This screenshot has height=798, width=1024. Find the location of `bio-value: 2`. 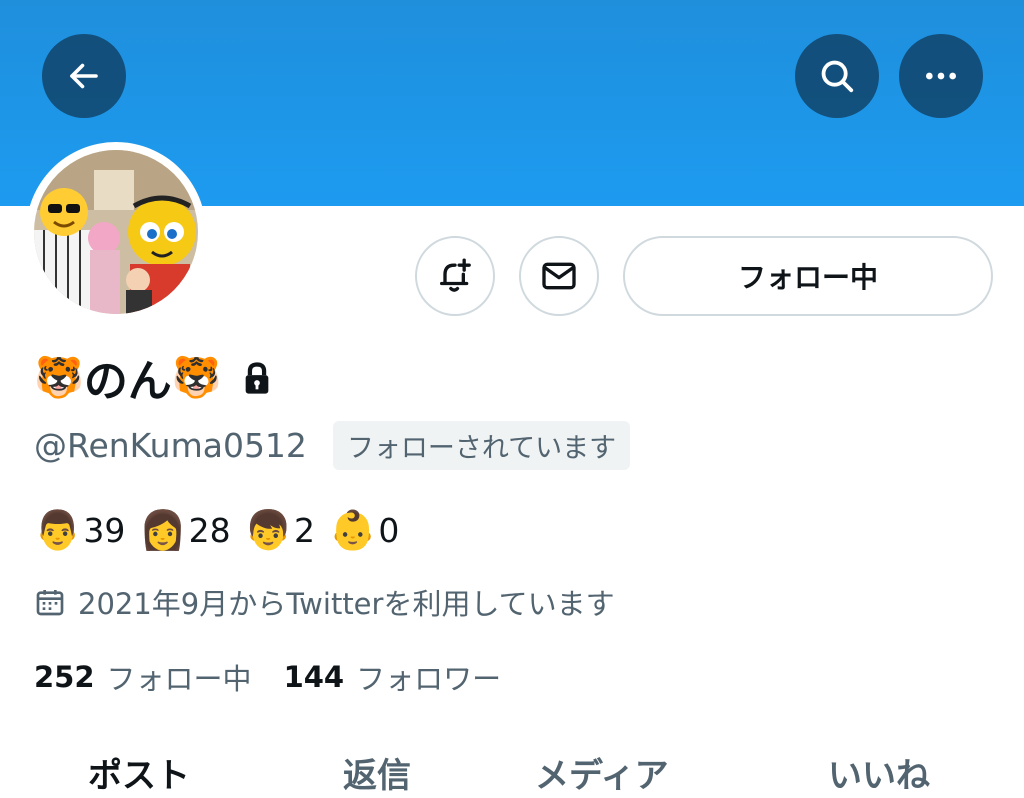

bio-value: 2 is located at coordinates (304, 530).